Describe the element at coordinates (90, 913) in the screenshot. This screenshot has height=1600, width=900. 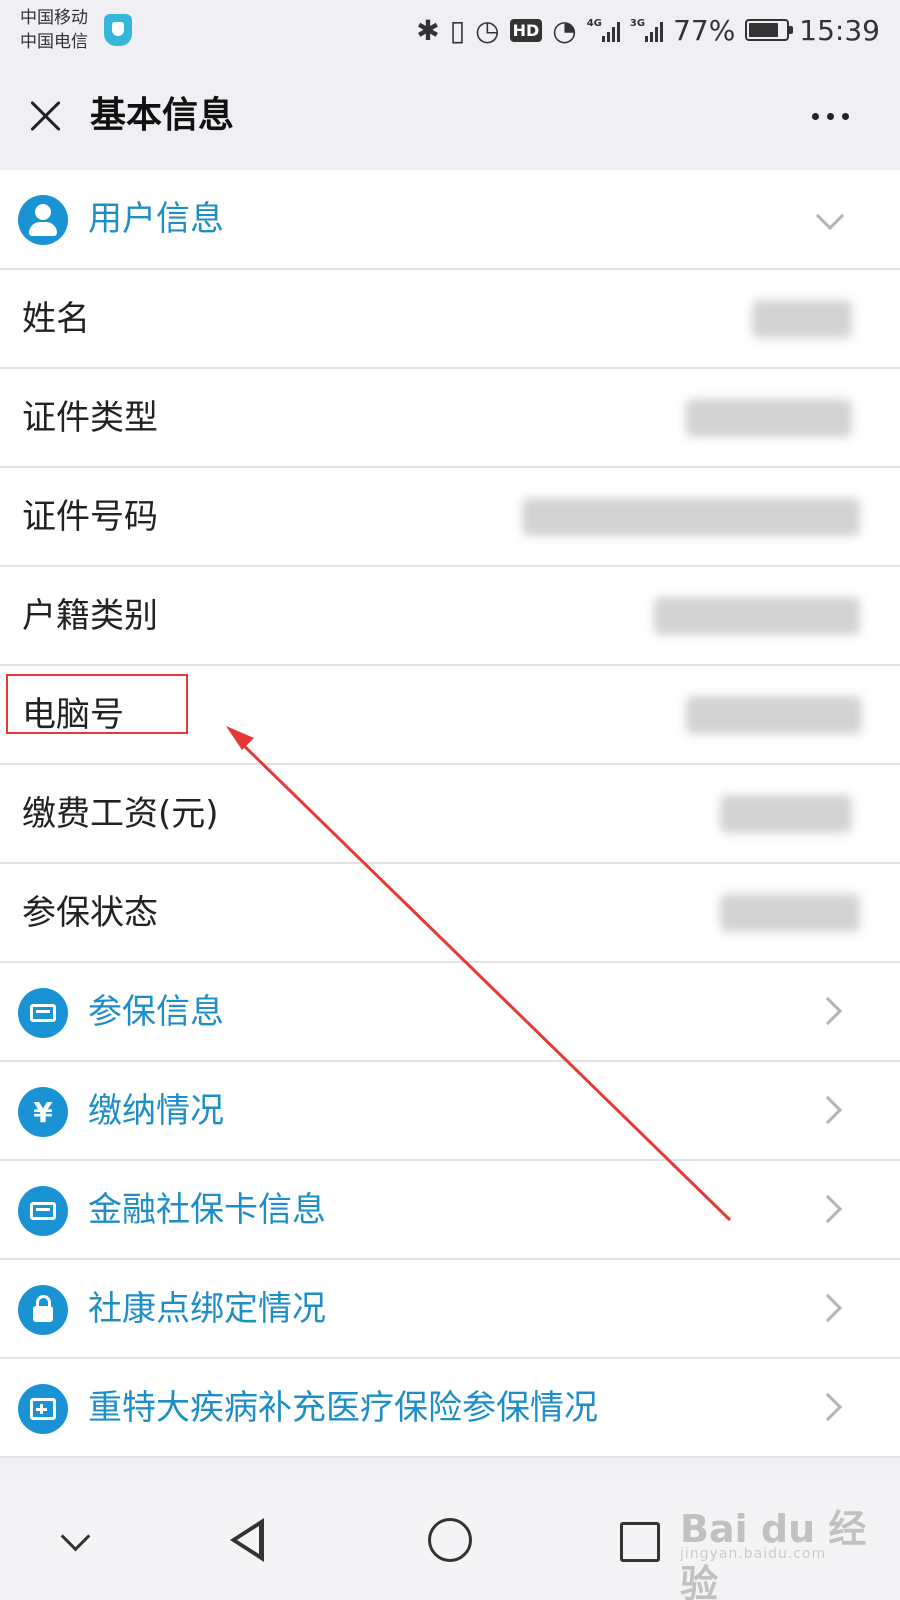
I see `field-label: 参保状态` at that location.